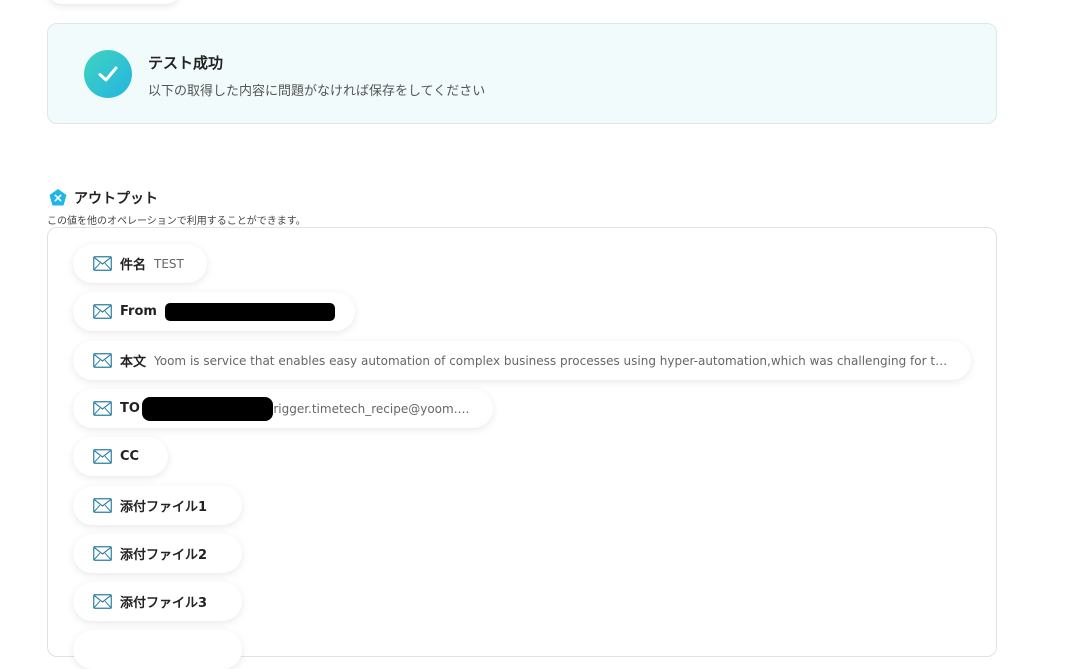  I want to click on item-label: 添付ファイル1, so click(164, 507).